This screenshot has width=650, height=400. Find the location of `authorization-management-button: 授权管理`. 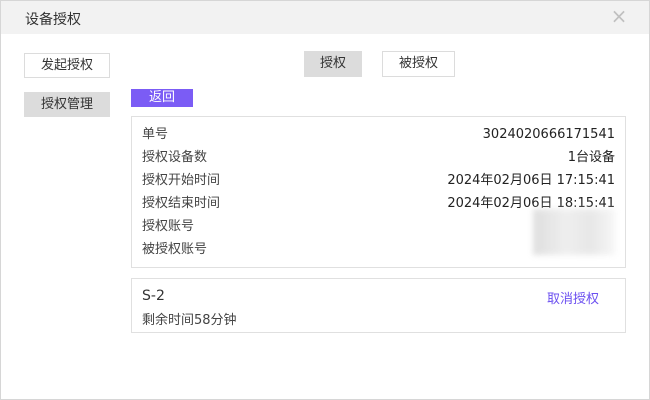

authorization-management-button: 授权管理 is located at coordinates (67, 104).